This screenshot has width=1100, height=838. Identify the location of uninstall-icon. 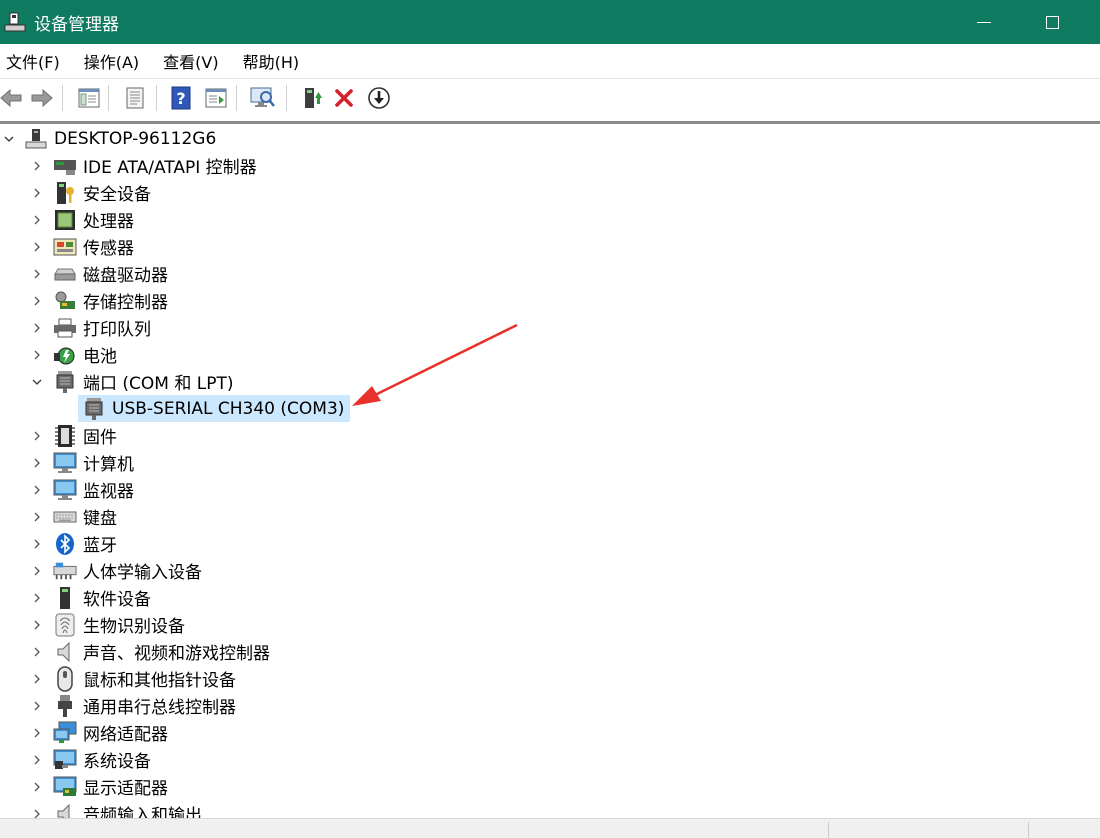
(344, 98).